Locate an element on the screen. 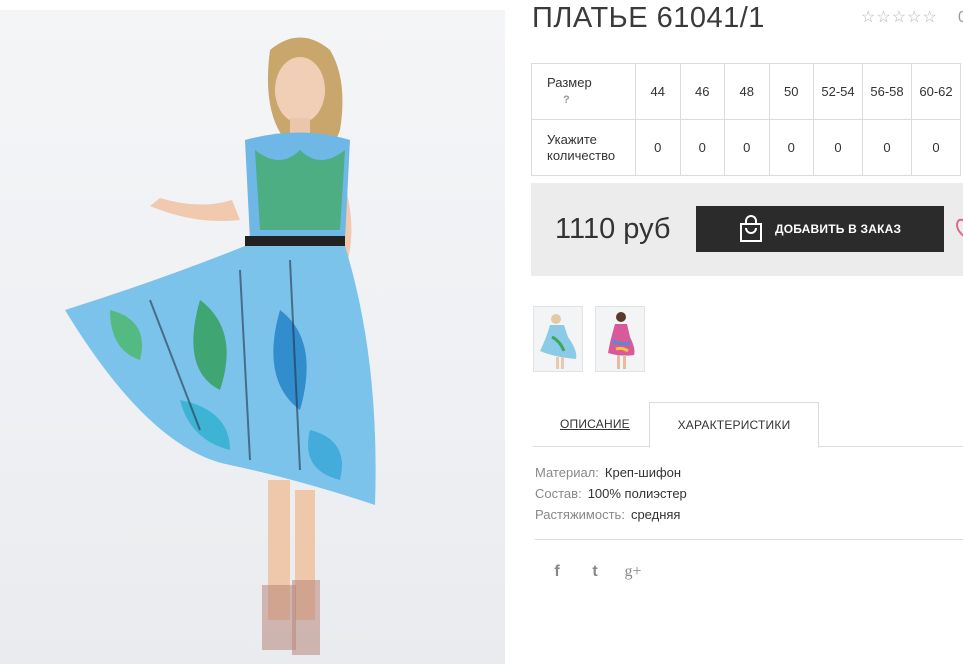 This screenshot has width=963, height=664. size-cell: 46 is located at coordinates (702, 91).